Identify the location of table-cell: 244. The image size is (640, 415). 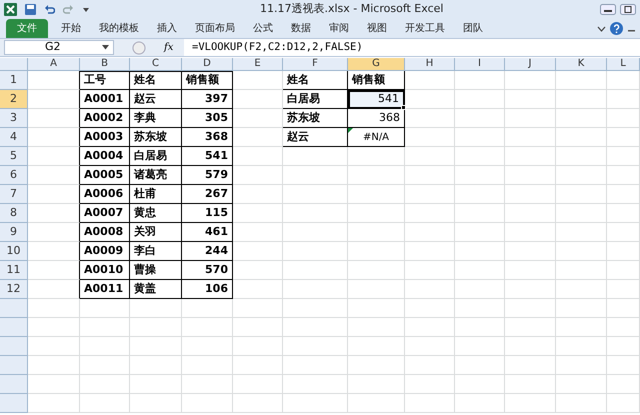
(207, 251).